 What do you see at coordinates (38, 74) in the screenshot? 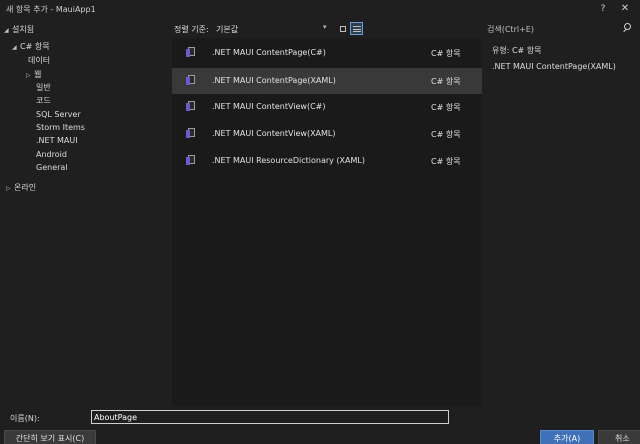
I see `tree-item-label: 웹` at bounding box center [38, 74].